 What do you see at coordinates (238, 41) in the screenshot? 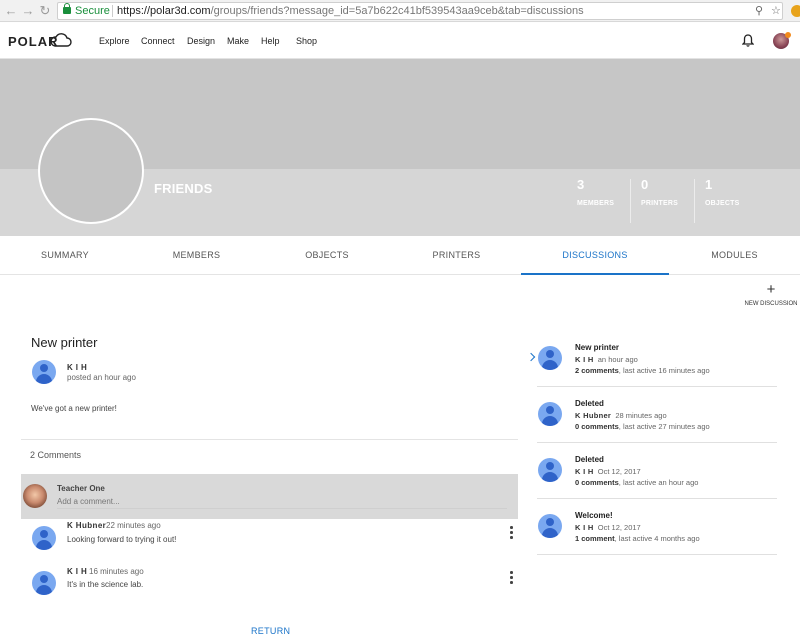
I see `nav-make: Make` at bounding box center [238, 41].